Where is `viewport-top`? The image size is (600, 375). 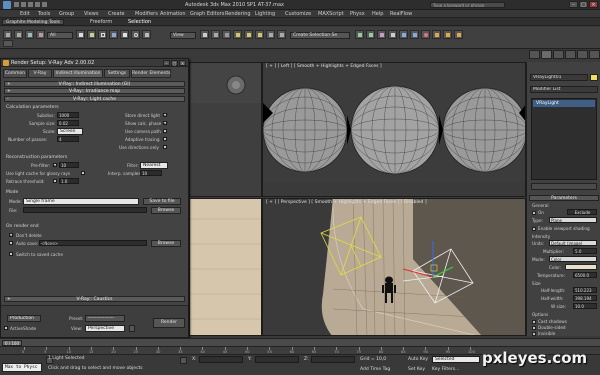
viewport-top is located at coordinates (225, 129).